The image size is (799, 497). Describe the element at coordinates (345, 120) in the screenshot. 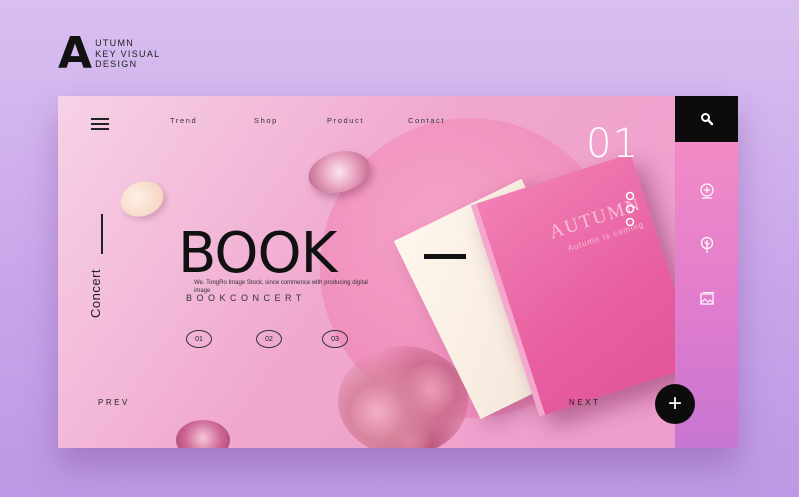

I see `nav-product: Product` at that location.